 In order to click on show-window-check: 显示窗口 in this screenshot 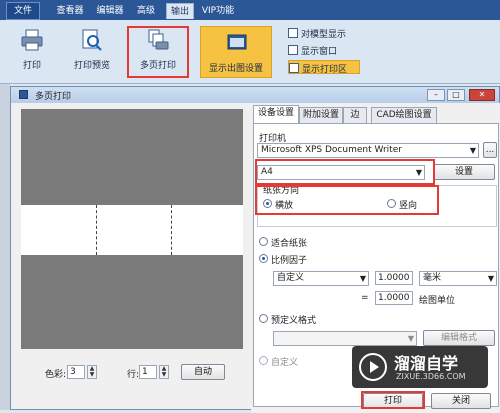, I will do `click(333, 50)`.